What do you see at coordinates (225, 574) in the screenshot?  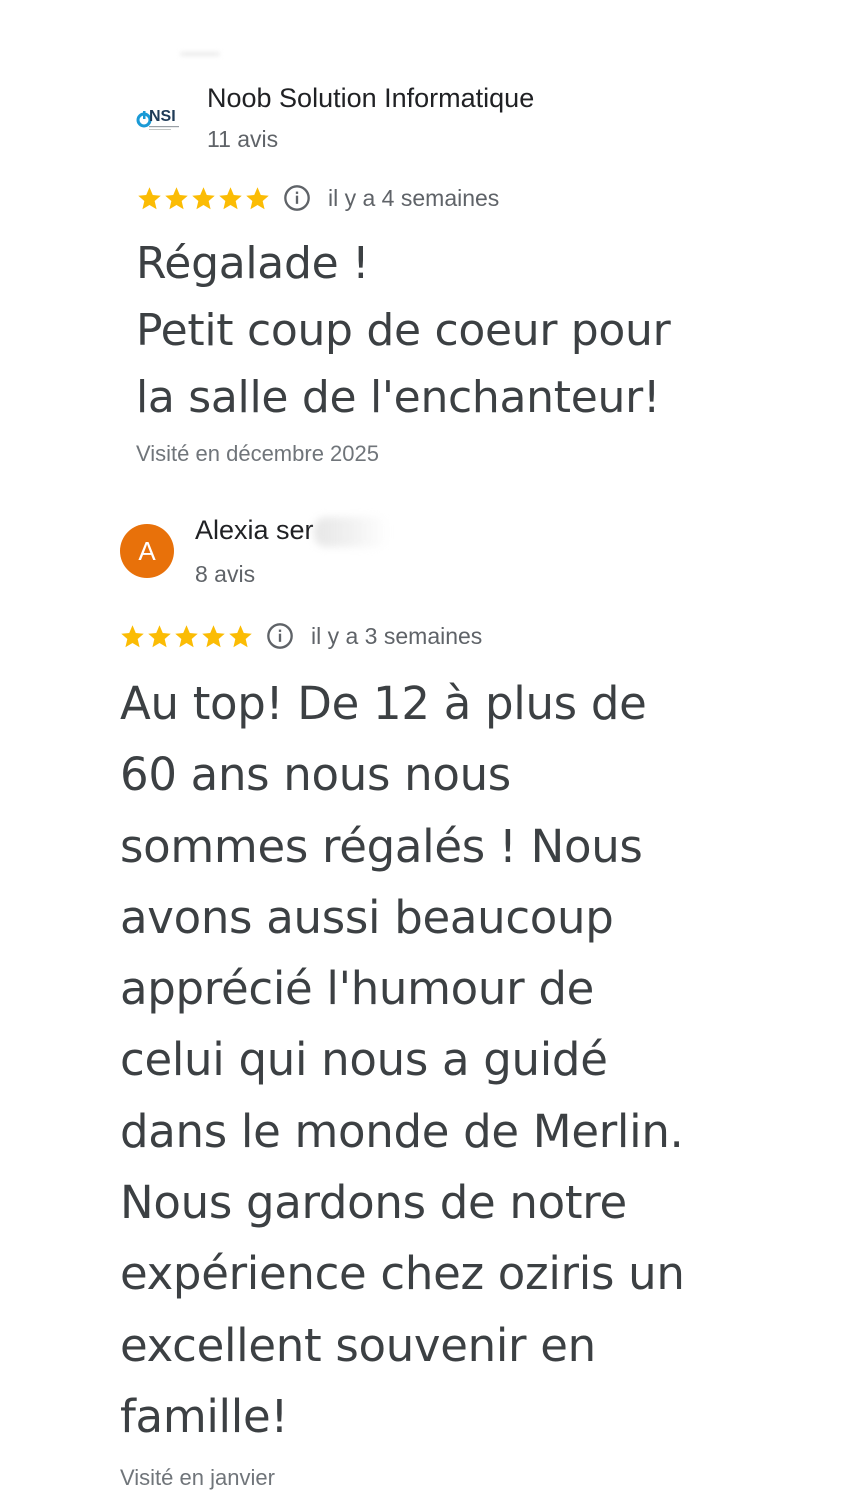 I see `author-review-count: 8 avis` at bounding box center [225, 574].